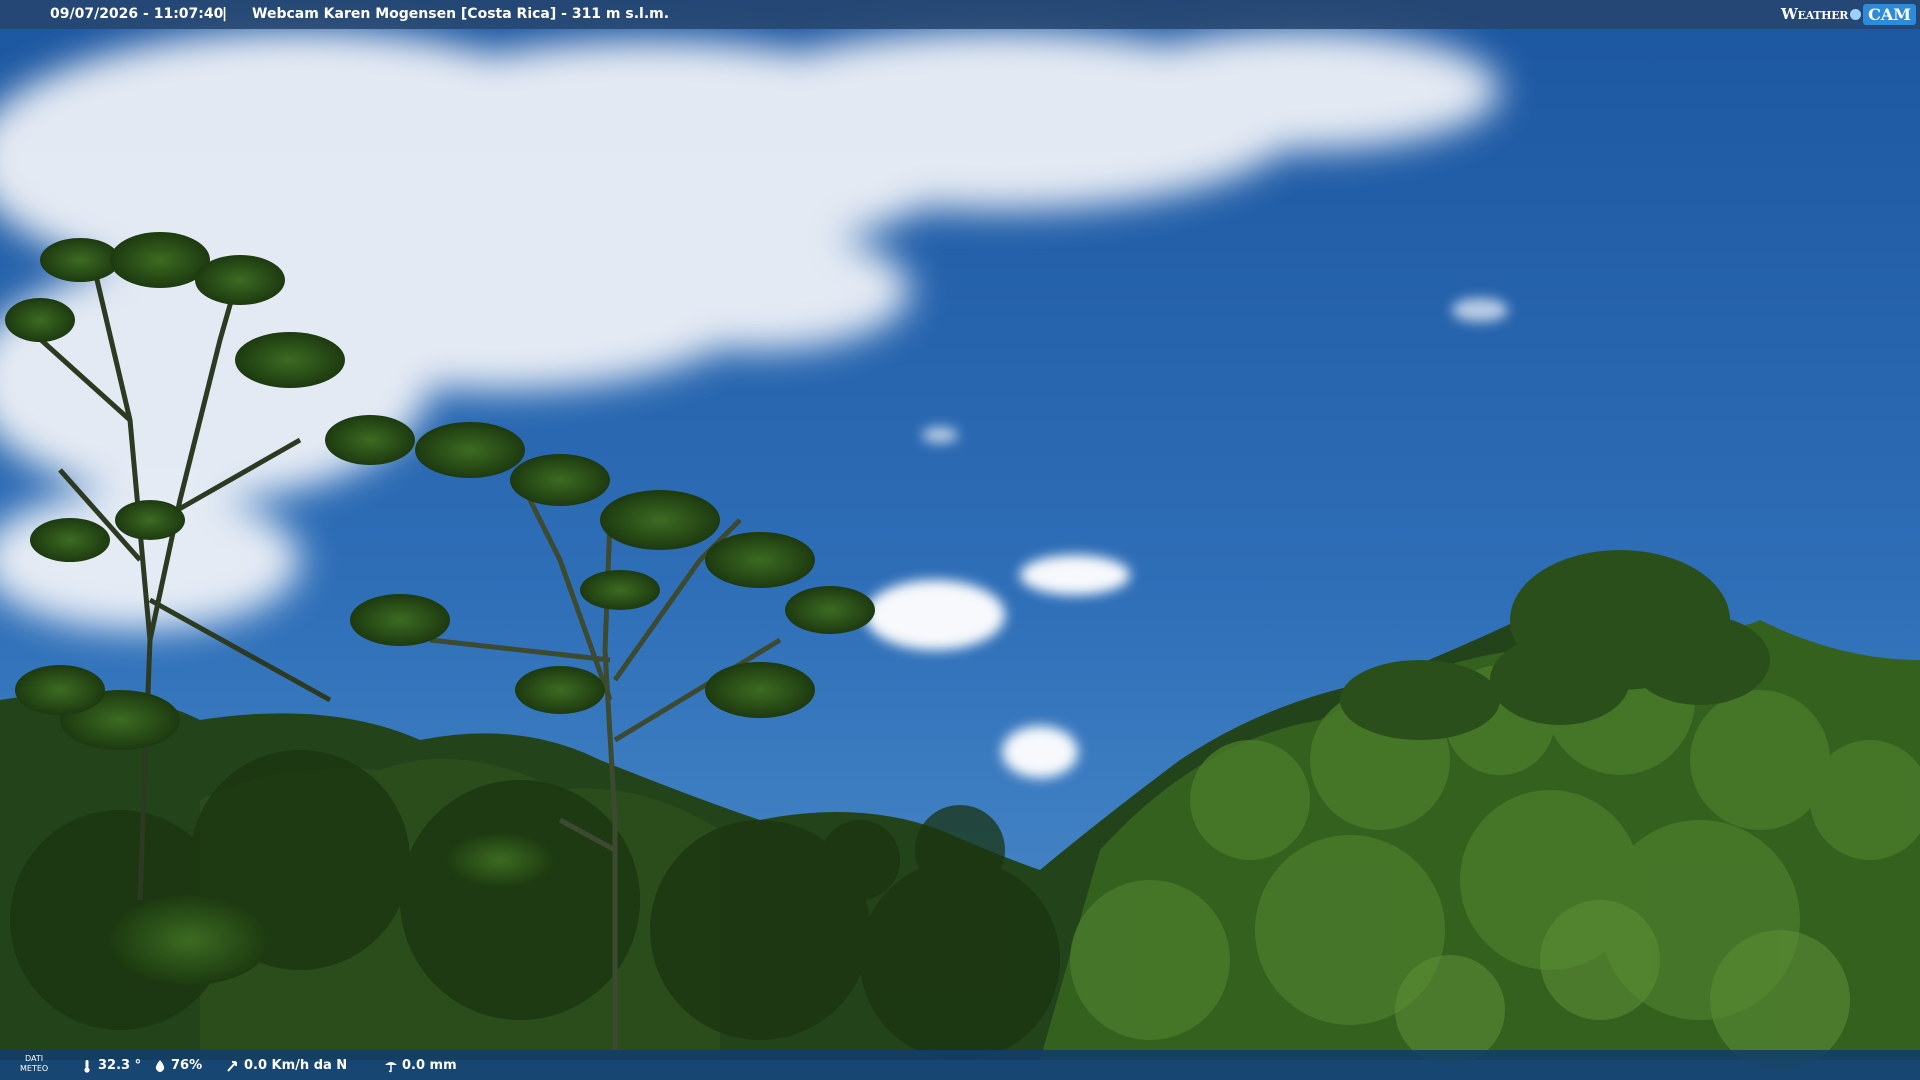 This screenshot has height=1080, width=1920. Describe the element at coordinates (34, 1063) in the screenshot. I see `weather-data-label: DATI METEO` at that location.